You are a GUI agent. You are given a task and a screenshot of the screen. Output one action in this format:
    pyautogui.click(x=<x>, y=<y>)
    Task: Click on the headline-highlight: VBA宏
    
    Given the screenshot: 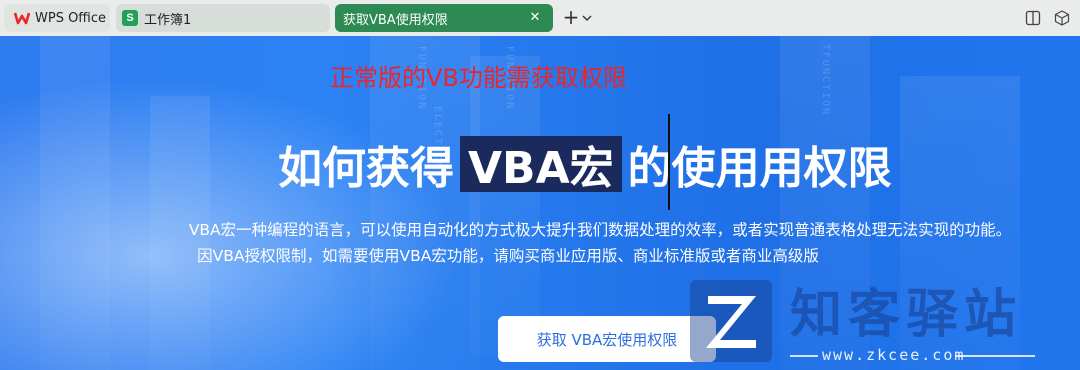 What is the action you would take?
    pyautogui.click(x=541, y=165)
    